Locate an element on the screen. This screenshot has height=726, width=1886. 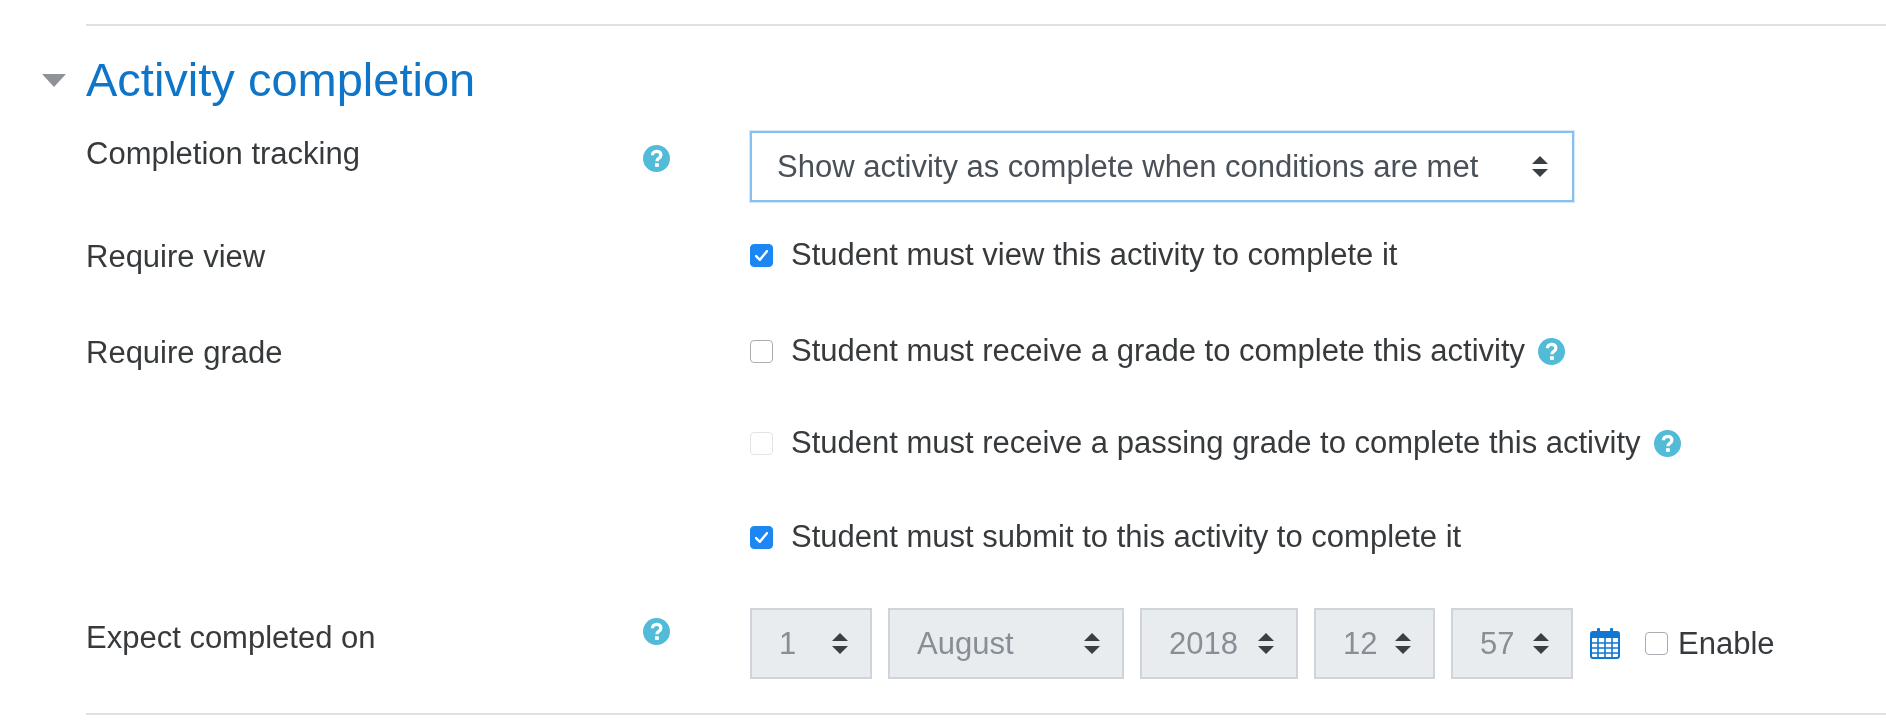
checkbox-label: Student must receive a passing grade to complete this activity is located at coordinates (1216, 443).